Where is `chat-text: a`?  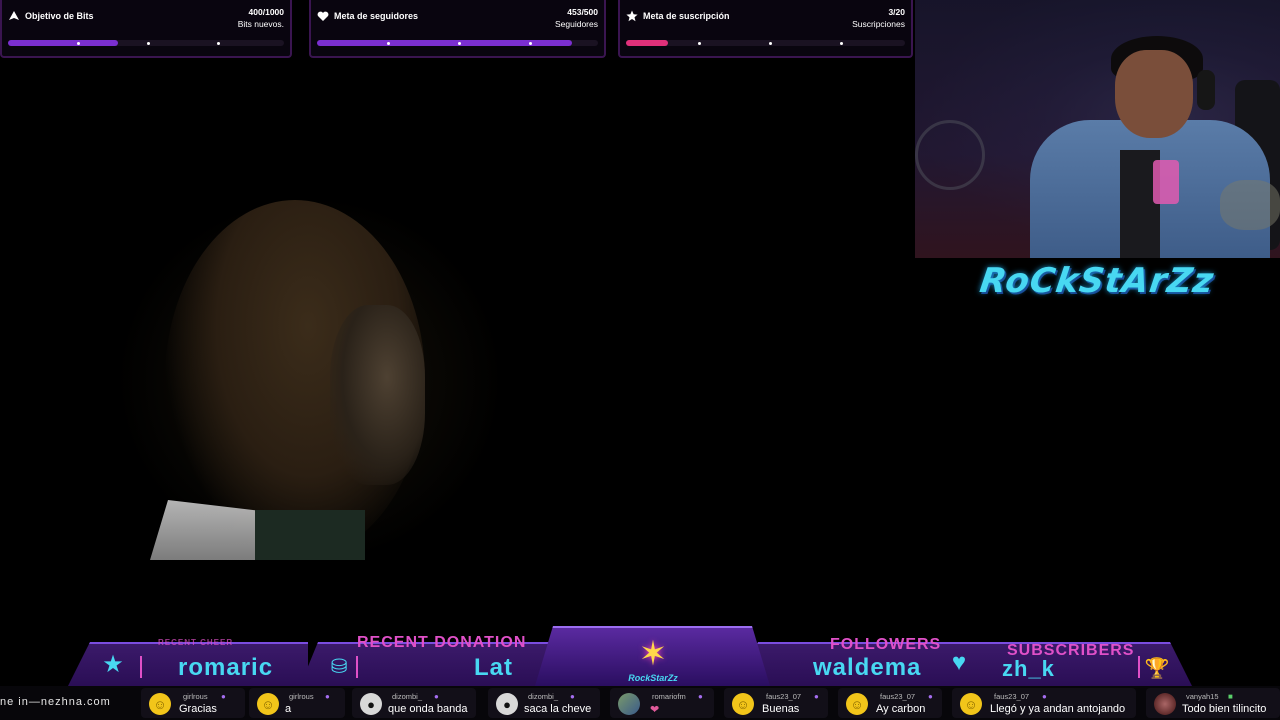
chat-text: a is located at coordinates (288, 709).